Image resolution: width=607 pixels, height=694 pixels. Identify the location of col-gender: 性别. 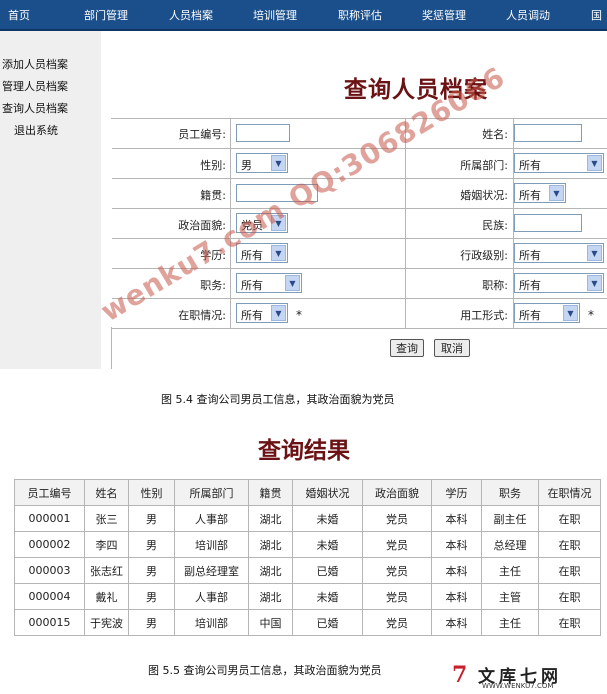
(151, 492).